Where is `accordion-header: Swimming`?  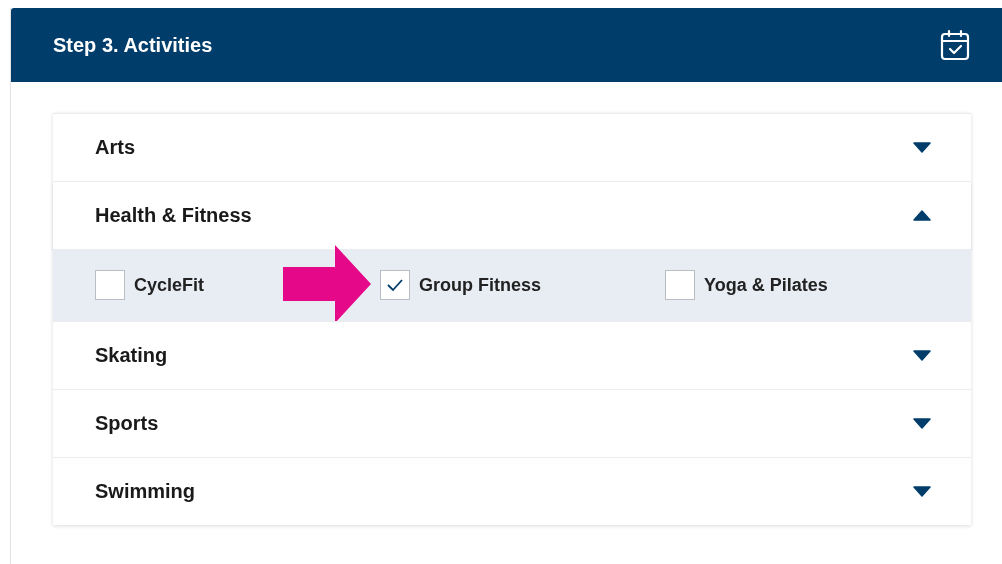 accordion-header: Swimming is located at coordinates (512, 491).